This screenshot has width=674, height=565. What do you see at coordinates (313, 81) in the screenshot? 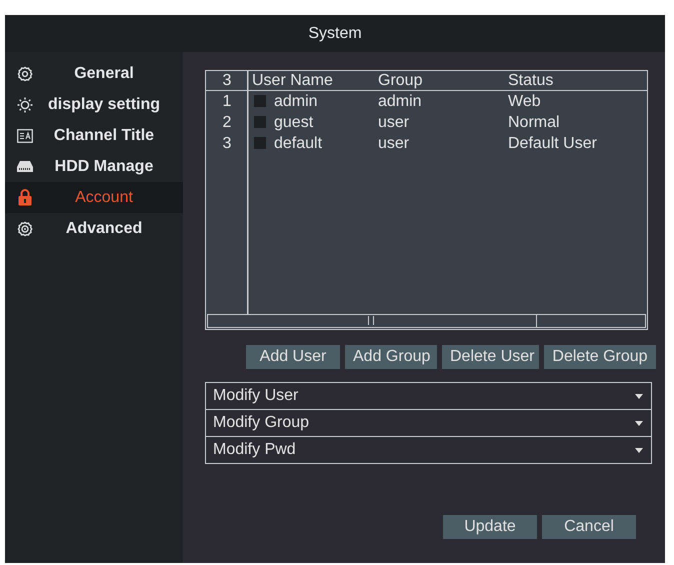
I see `column-header: User Name` at bounding box center [313, 81].